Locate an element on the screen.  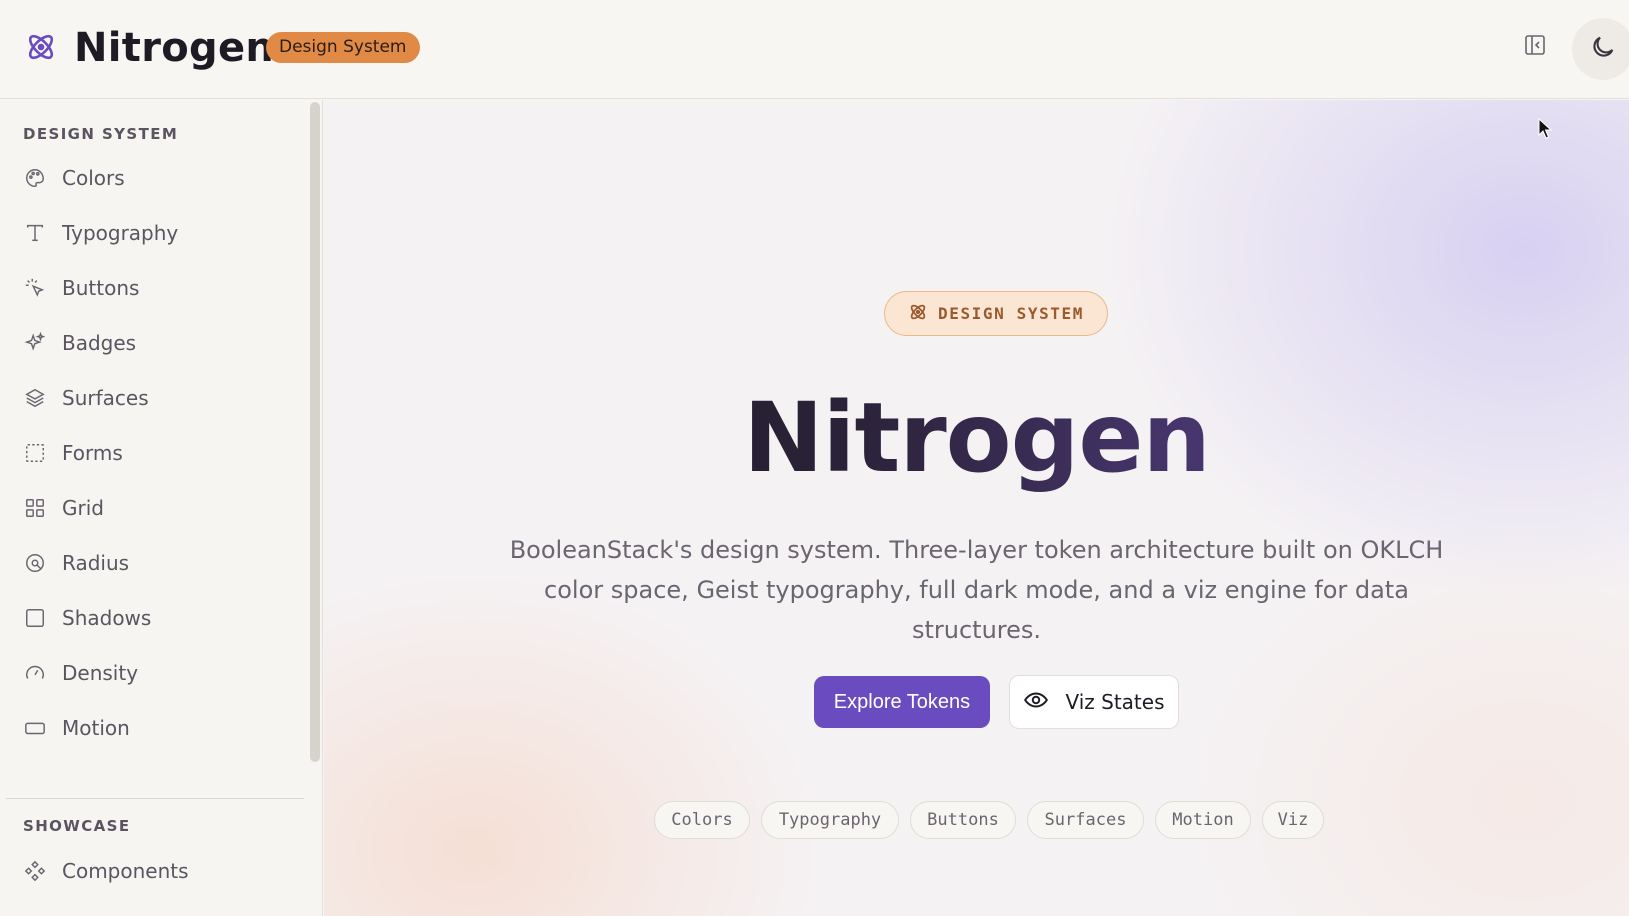
sidebar-item-density: Density is located at coordinates (162, 673).